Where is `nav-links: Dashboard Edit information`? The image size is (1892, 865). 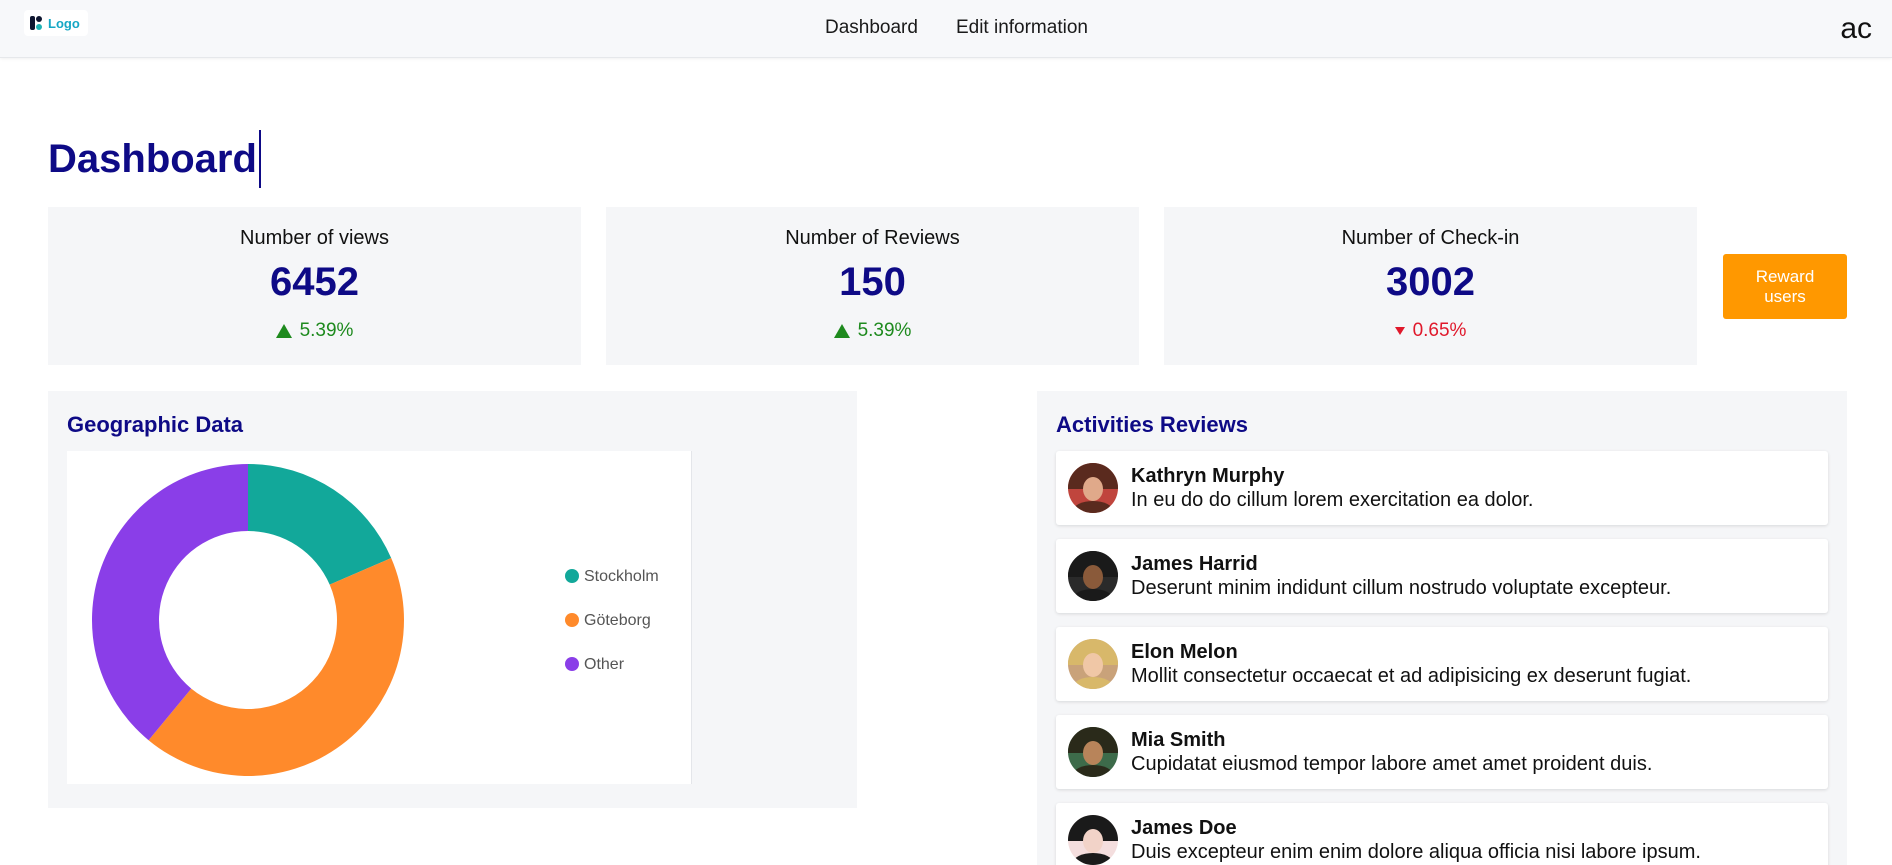 nav-links: Dashboard Edit information is located at coordinates (956, 27).